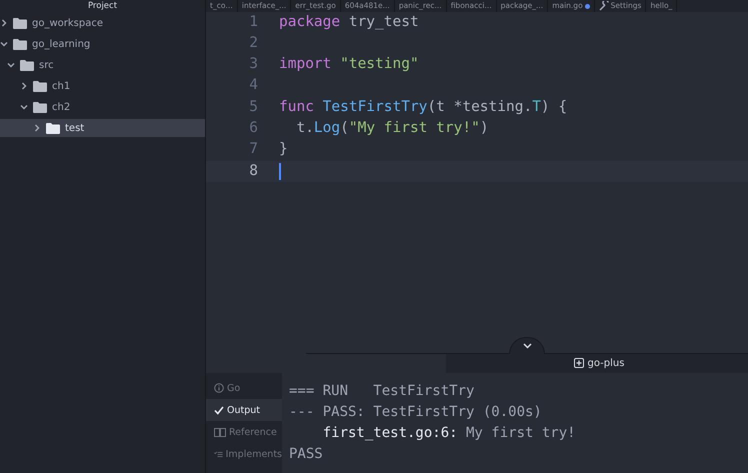  What do you see at coordinates (61, 107) in the screenshot?
I see `tree-label: ch2` at bounding box center [61, 107].